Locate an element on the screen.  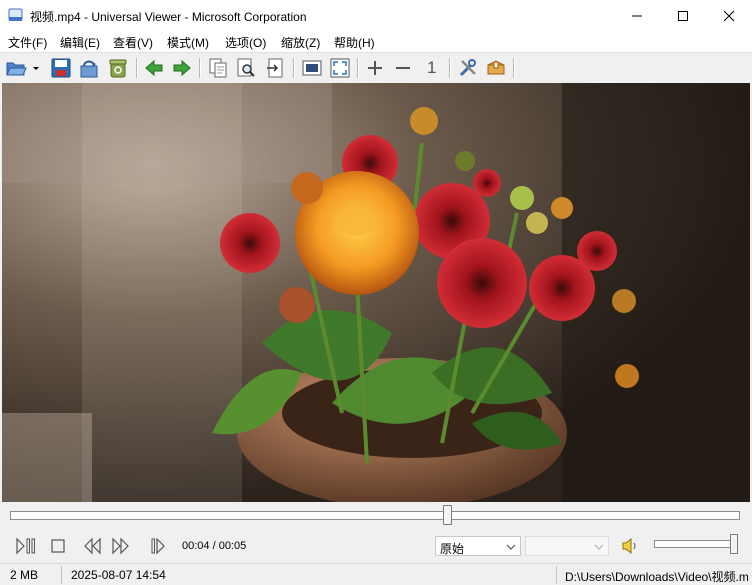
zoom-out-button is located at coordinates (403, 68).